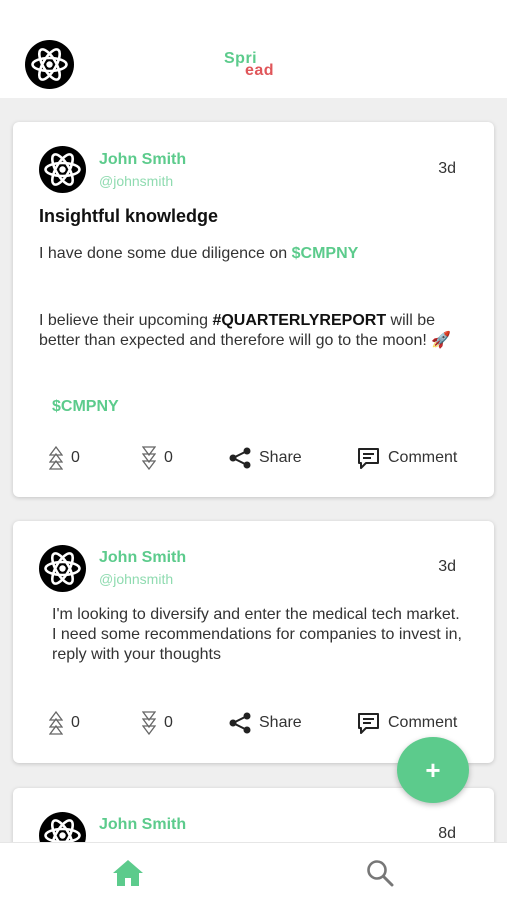  I want to click on profile-avatar, so click(49, 64).